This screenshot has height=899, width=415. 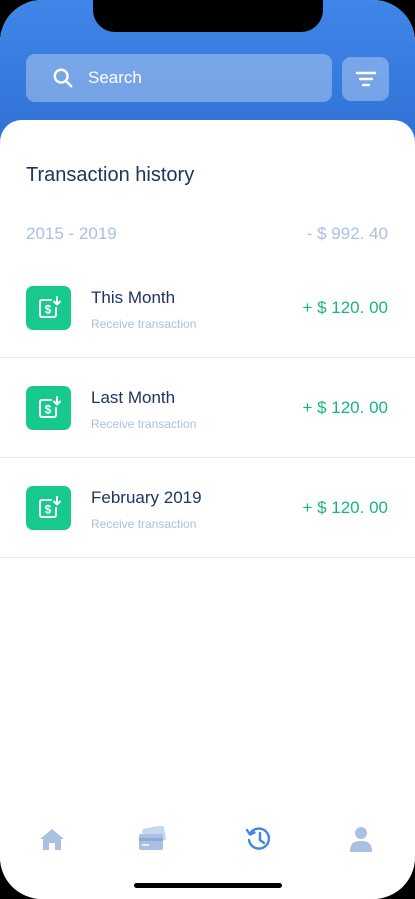 What do you see at coordinates (133, 297) in the screenshot?
I see `transaction-title: This Month` at bounding box center [133, 297].